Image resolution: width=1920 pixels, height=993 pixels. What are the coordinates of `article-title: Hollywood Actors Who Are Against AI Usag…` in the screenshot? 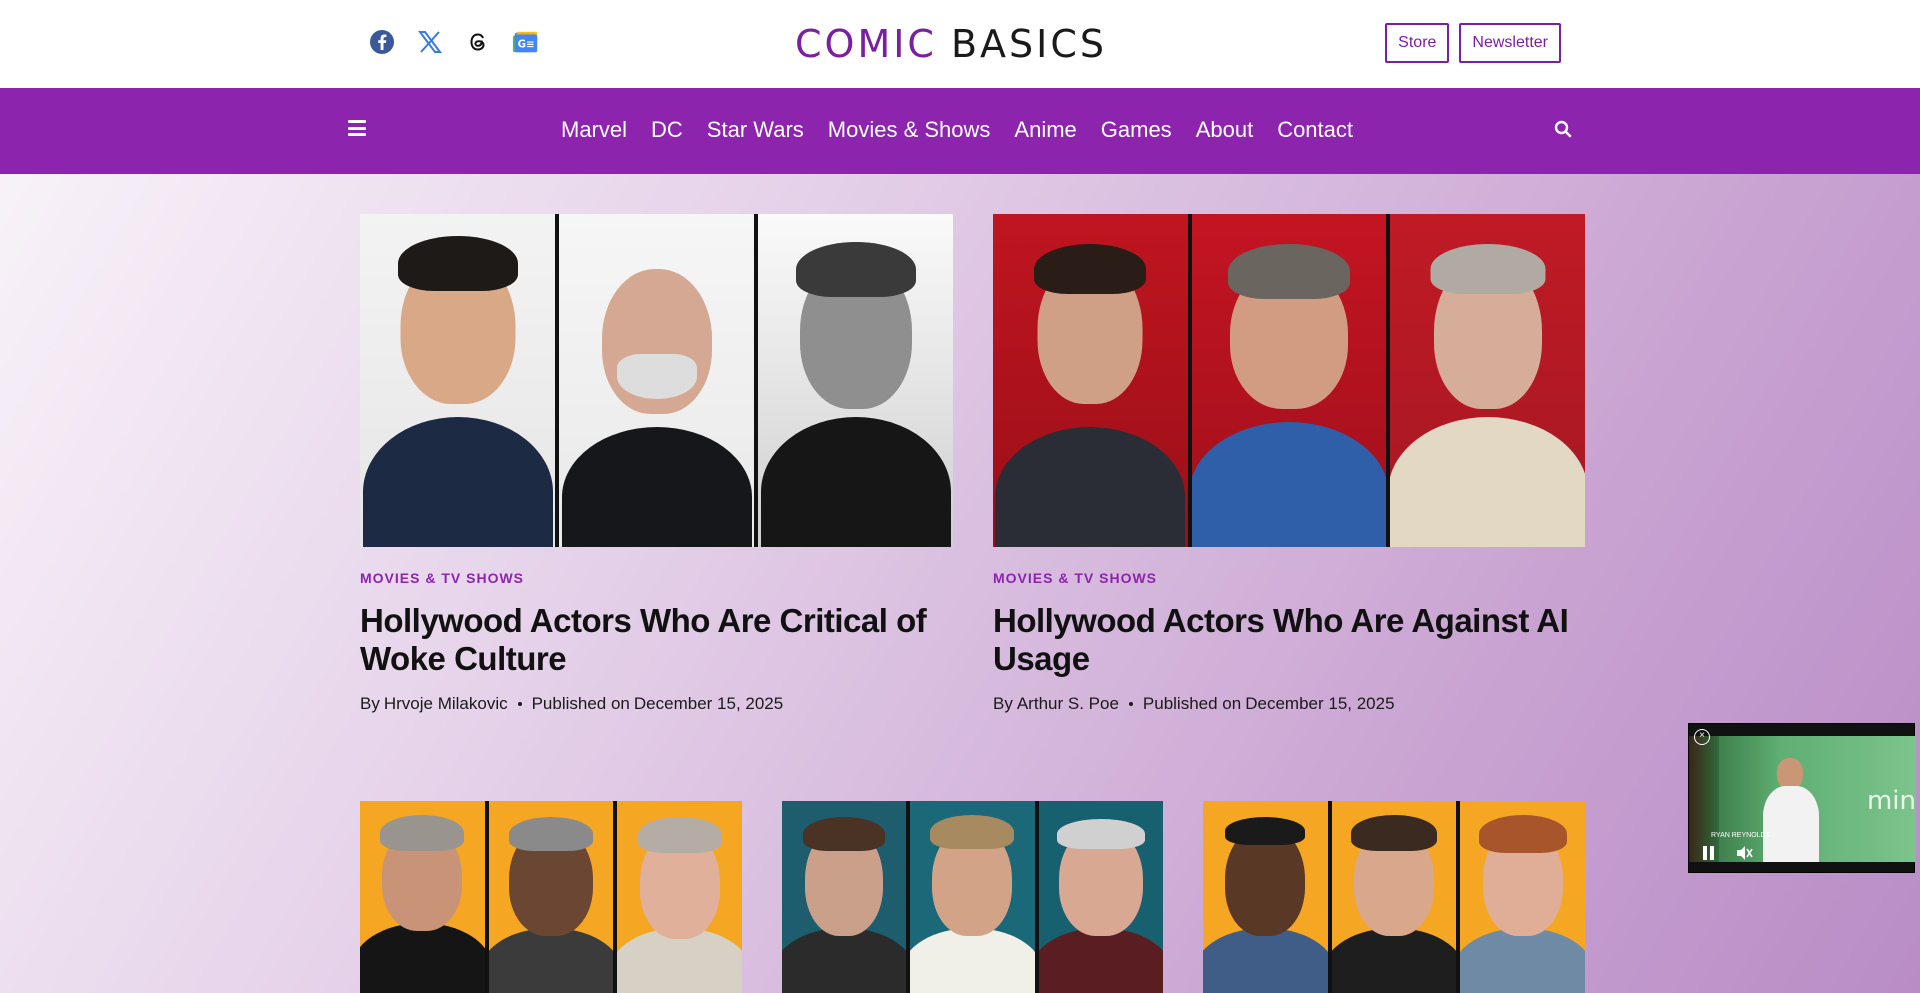 It's located at (1289, 640).